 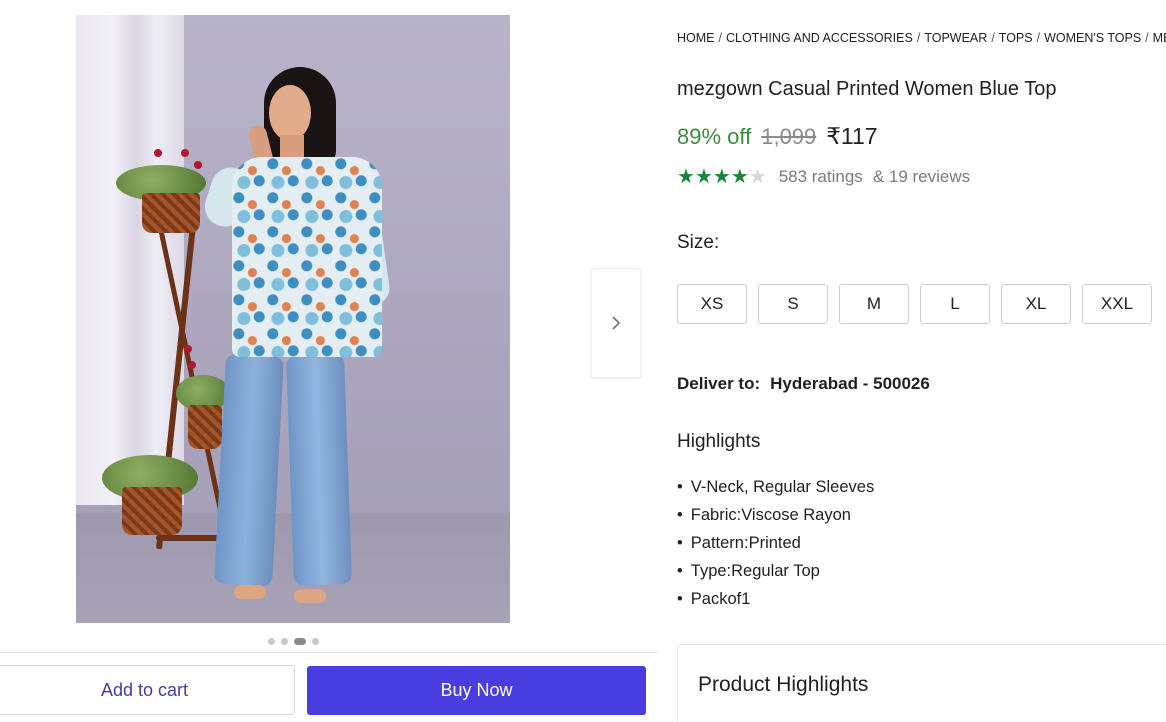 What do you see at coordinates (783, 684) in the screenshot?
I see `product-highlights-title: Product Highlights` at bounding box center [783, 684].